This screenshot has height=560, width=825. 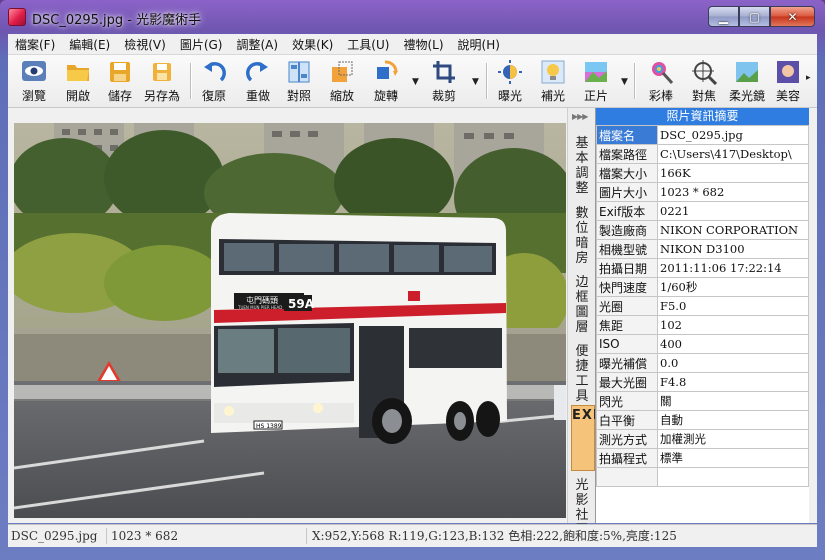 I want to click on tab-frame-layer: 边框圖層, so click(x=582, y=305).